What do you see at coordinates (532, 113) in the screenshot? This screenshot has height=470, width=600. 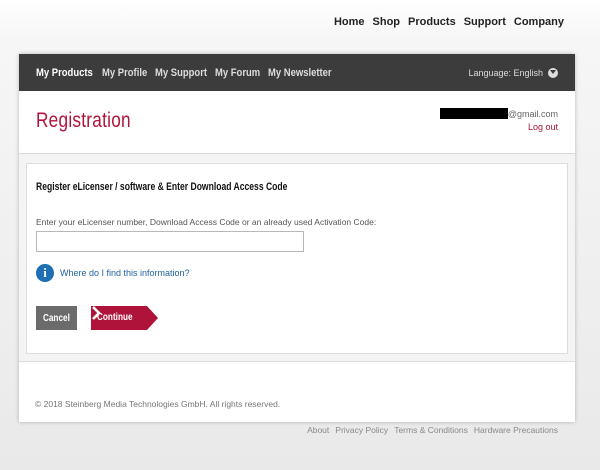 I see `email-suffix: @gmail.com` at bounding box center [532, 113].